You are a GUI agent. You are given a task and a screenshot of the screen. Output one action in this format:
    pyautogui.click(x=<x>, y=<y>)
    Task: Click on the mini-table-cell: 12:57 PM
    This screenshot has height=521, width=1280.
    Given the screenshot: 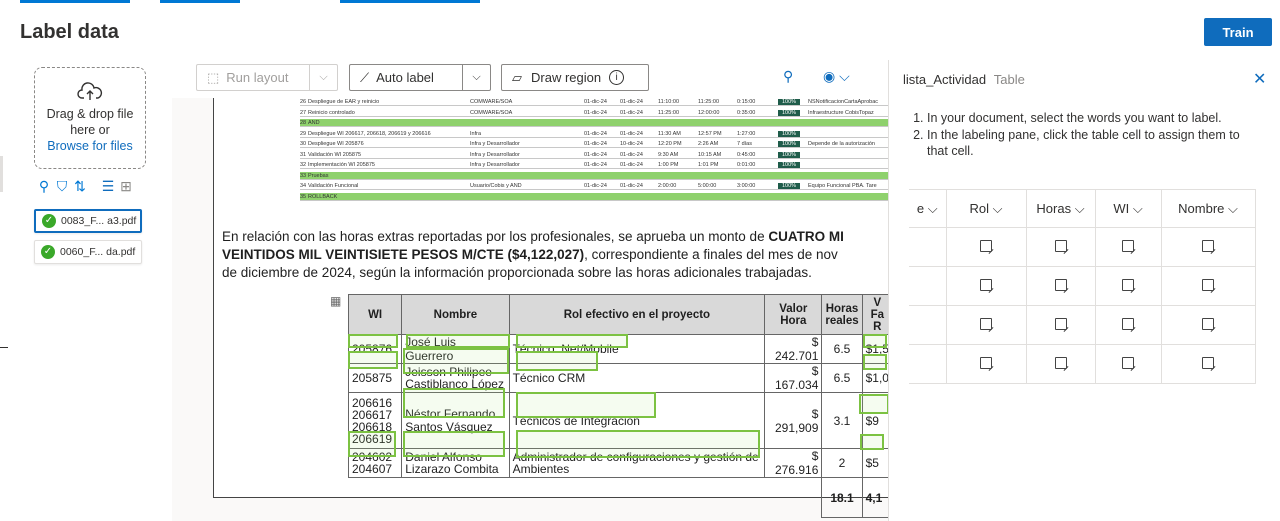 What is the action you would take?
    pyautogui.click(x=710, y=133)
    